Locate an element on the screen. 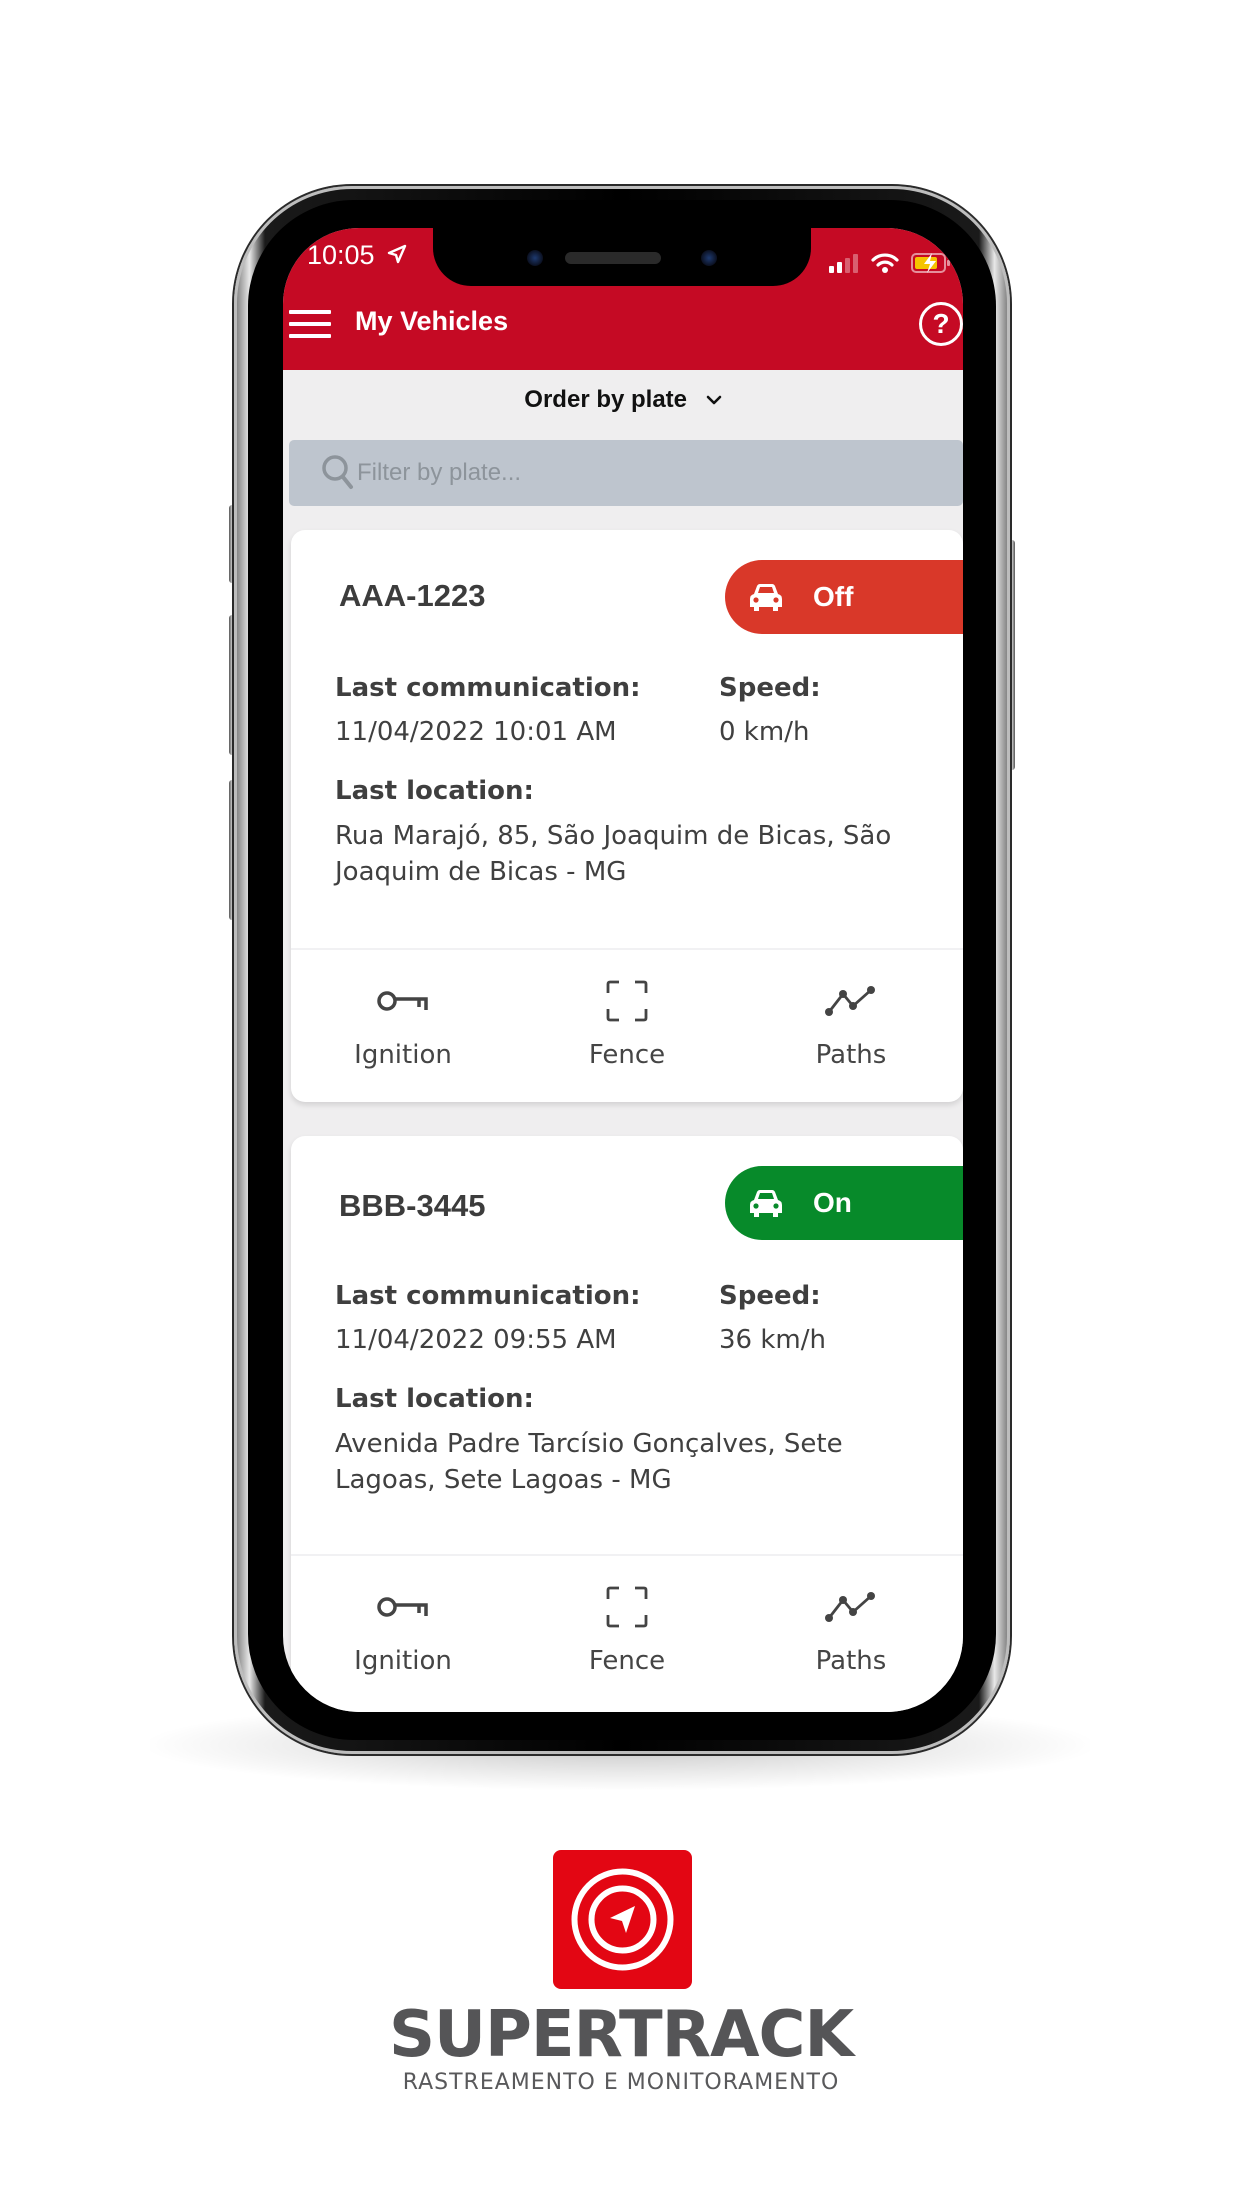 This screenshot has width=1242, height=2208. brand-name: SUPERTRACK is located at coordinates (621, 2035).